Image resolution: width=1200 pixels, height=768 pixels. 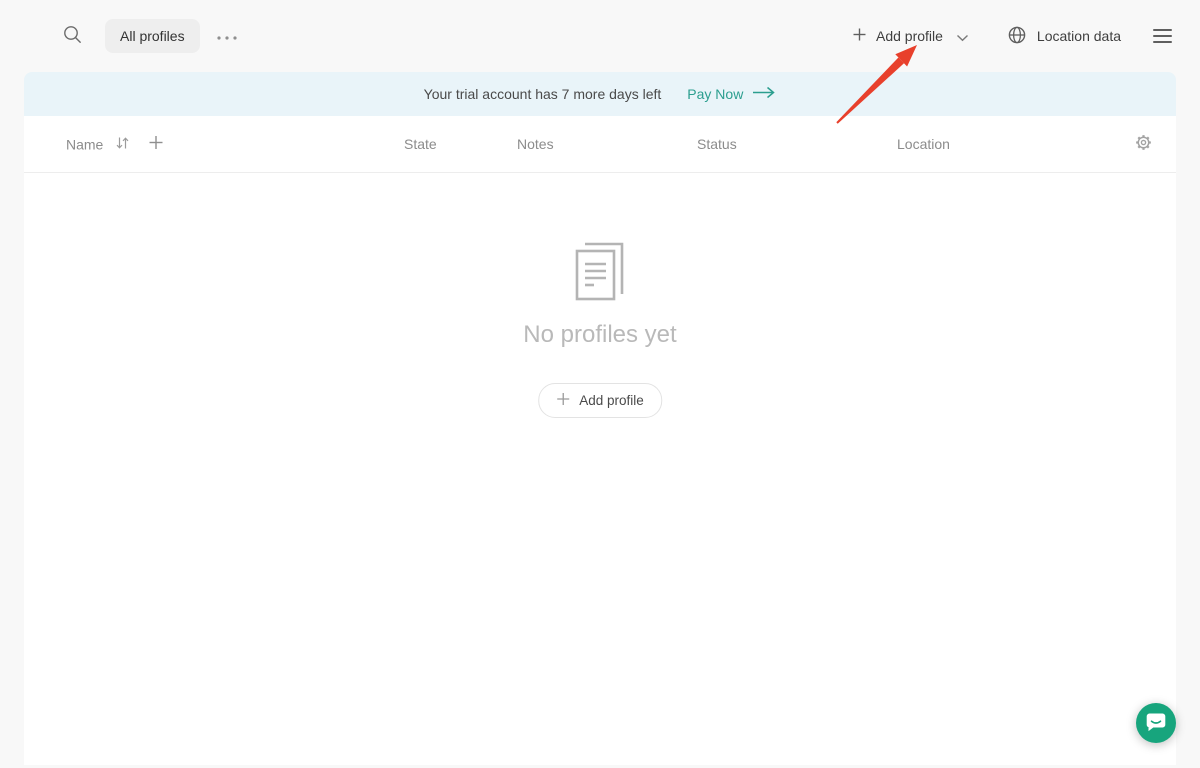 I want to click on add-profile-label: Add profile, so click(x=909, y=36).